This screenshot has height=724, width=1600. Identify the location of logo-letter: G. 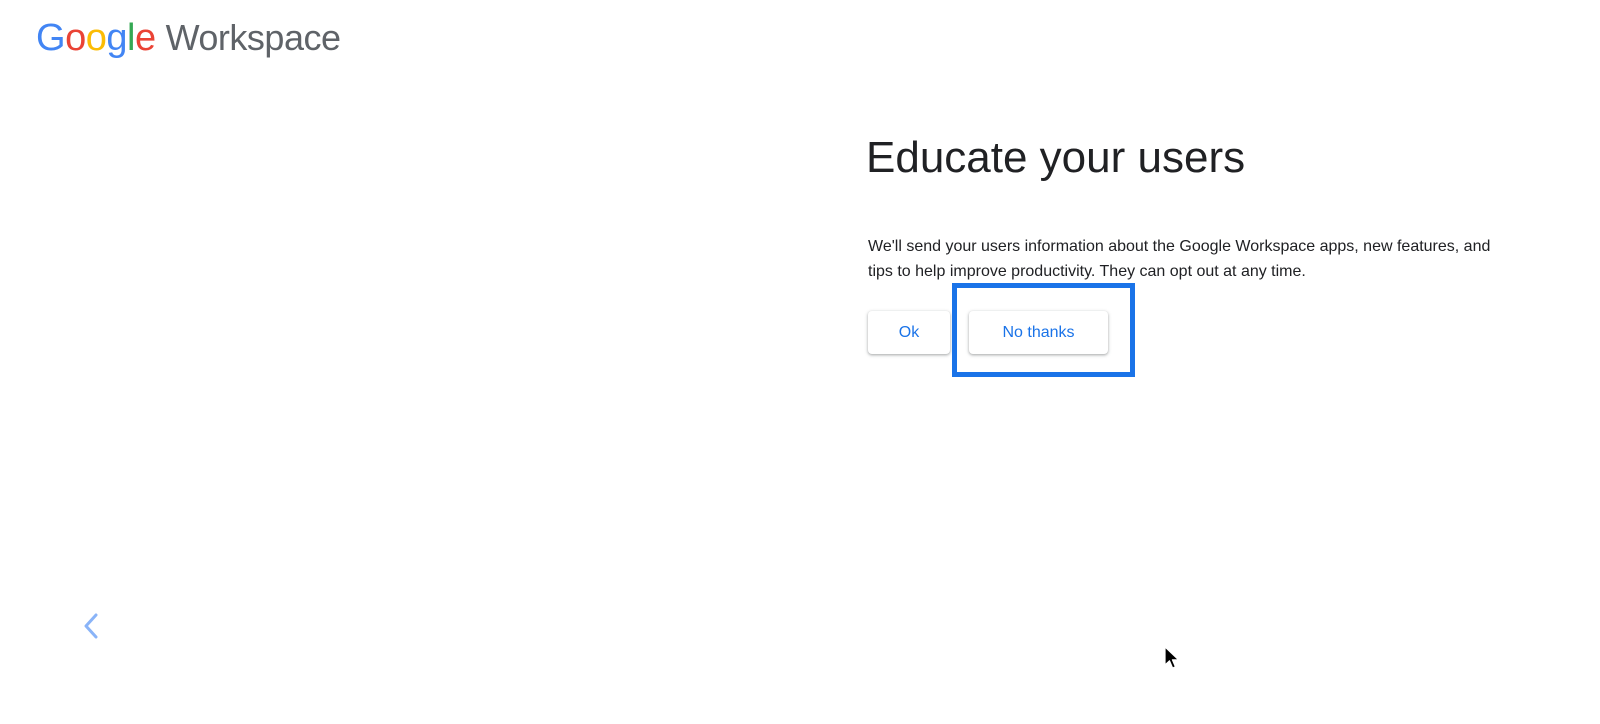
(51, 38).